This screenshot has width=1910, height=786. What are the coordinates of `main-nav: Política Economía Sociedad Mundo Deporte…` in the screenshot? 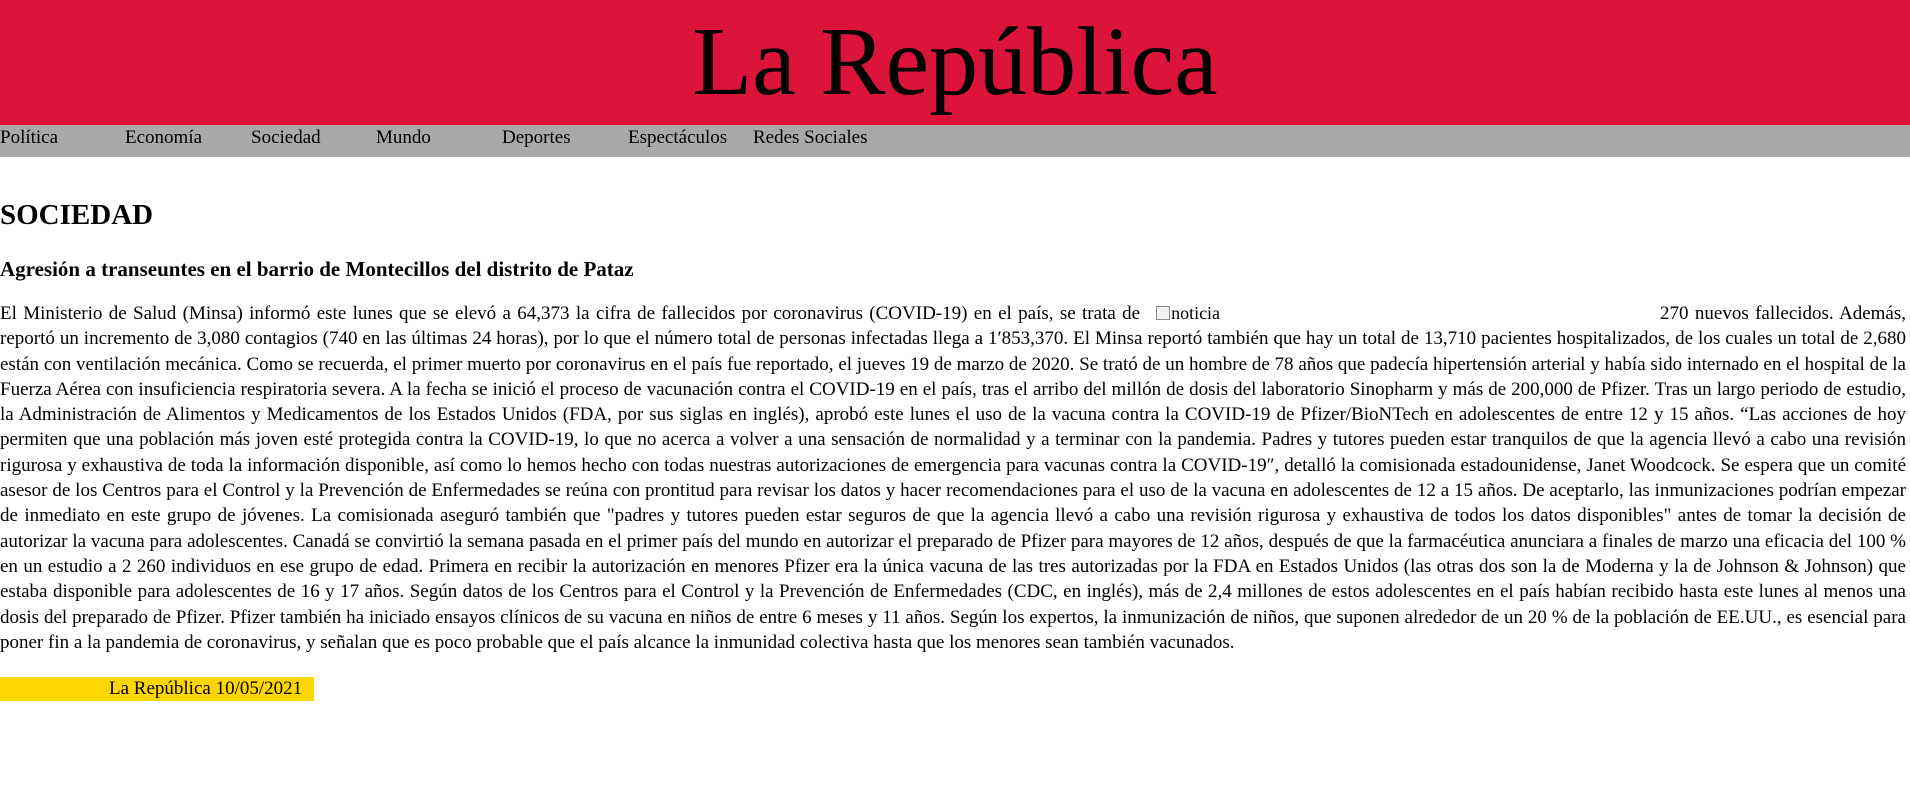 It's located at (955, 141).